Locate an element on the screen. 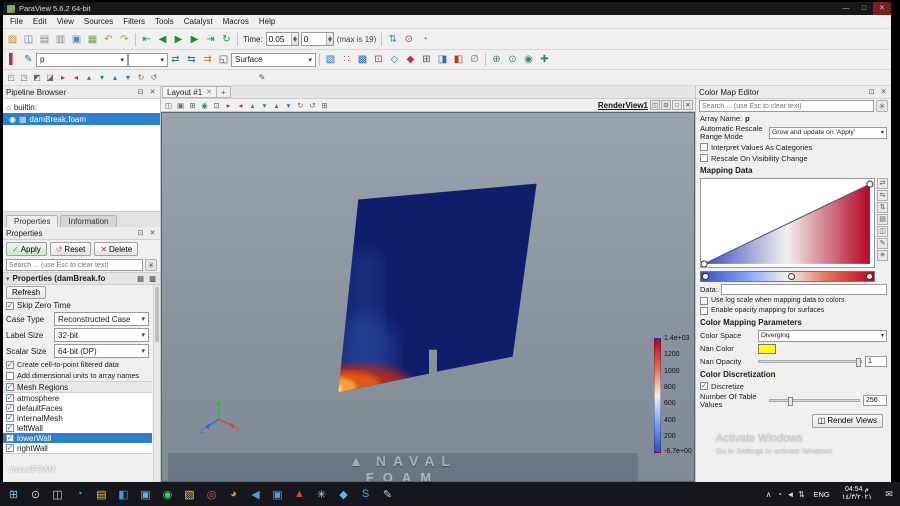 The width and height of the screenshot is (900, 506). select-cells-on-surface-icon: ▧ is located at coordinates (330, 59).